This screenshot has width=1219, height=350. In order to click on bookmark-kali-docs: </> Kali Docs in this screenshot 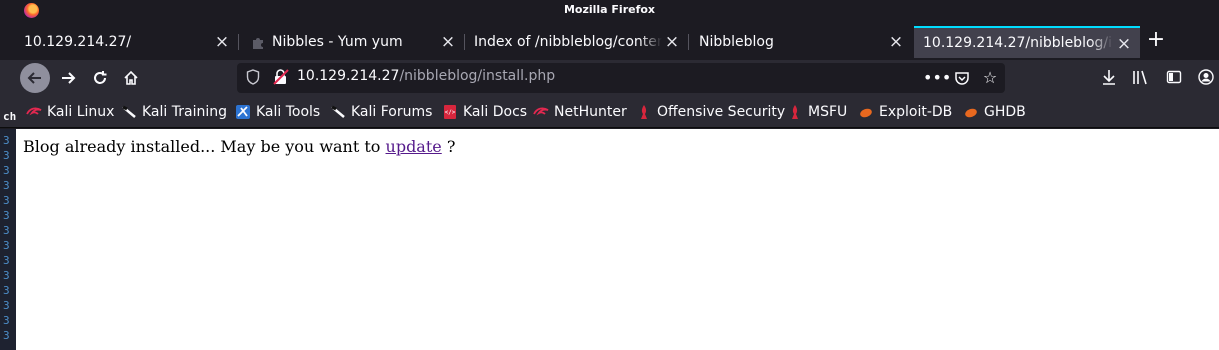, I will do `click(484, 112)`.